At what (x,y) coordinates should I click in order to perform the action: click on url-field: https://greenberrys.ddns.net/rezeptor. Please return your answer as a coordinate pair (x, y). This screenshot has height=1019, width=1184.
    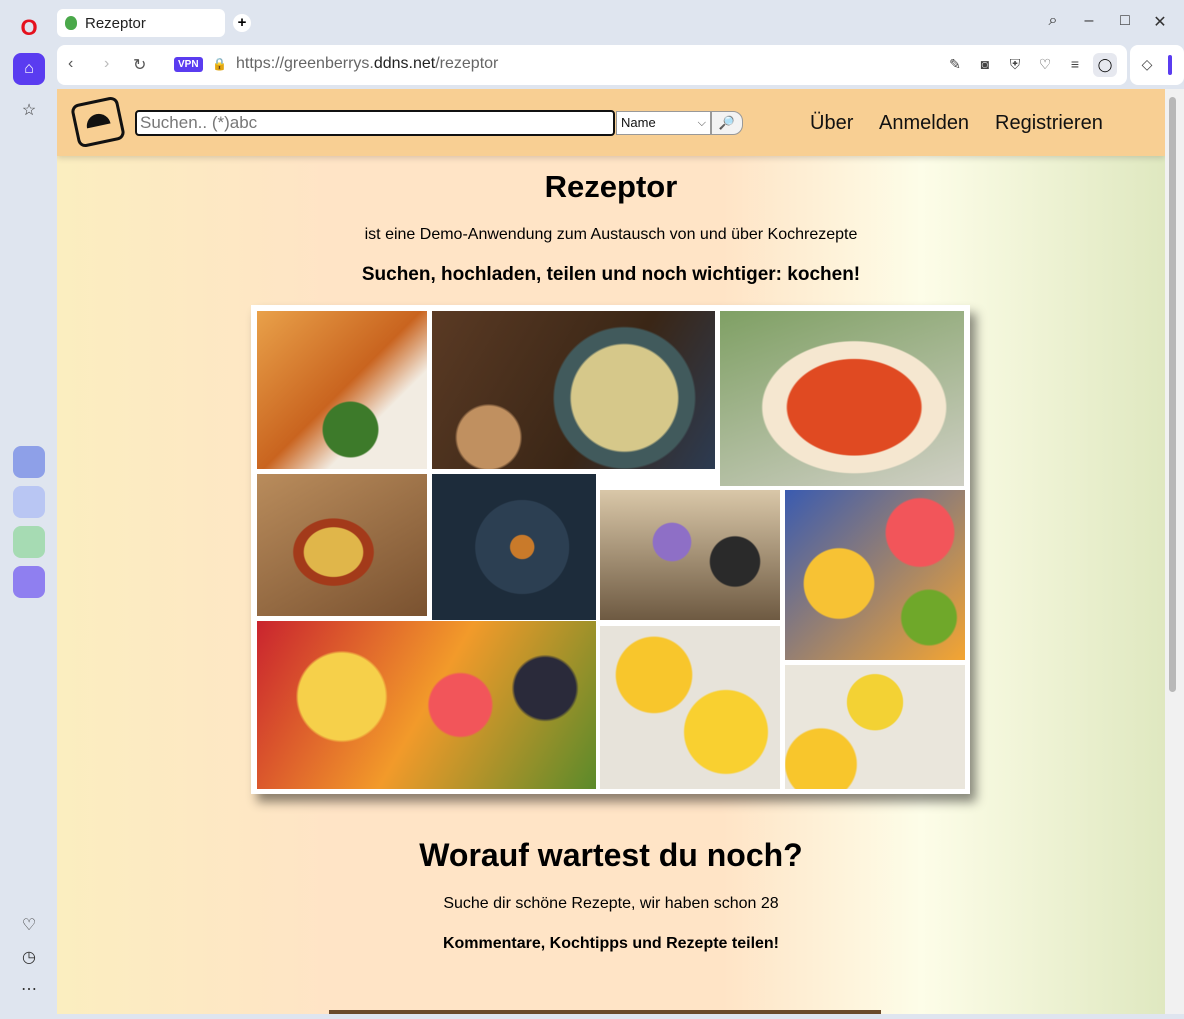
    Looking at the image, I should click on (367, 64).